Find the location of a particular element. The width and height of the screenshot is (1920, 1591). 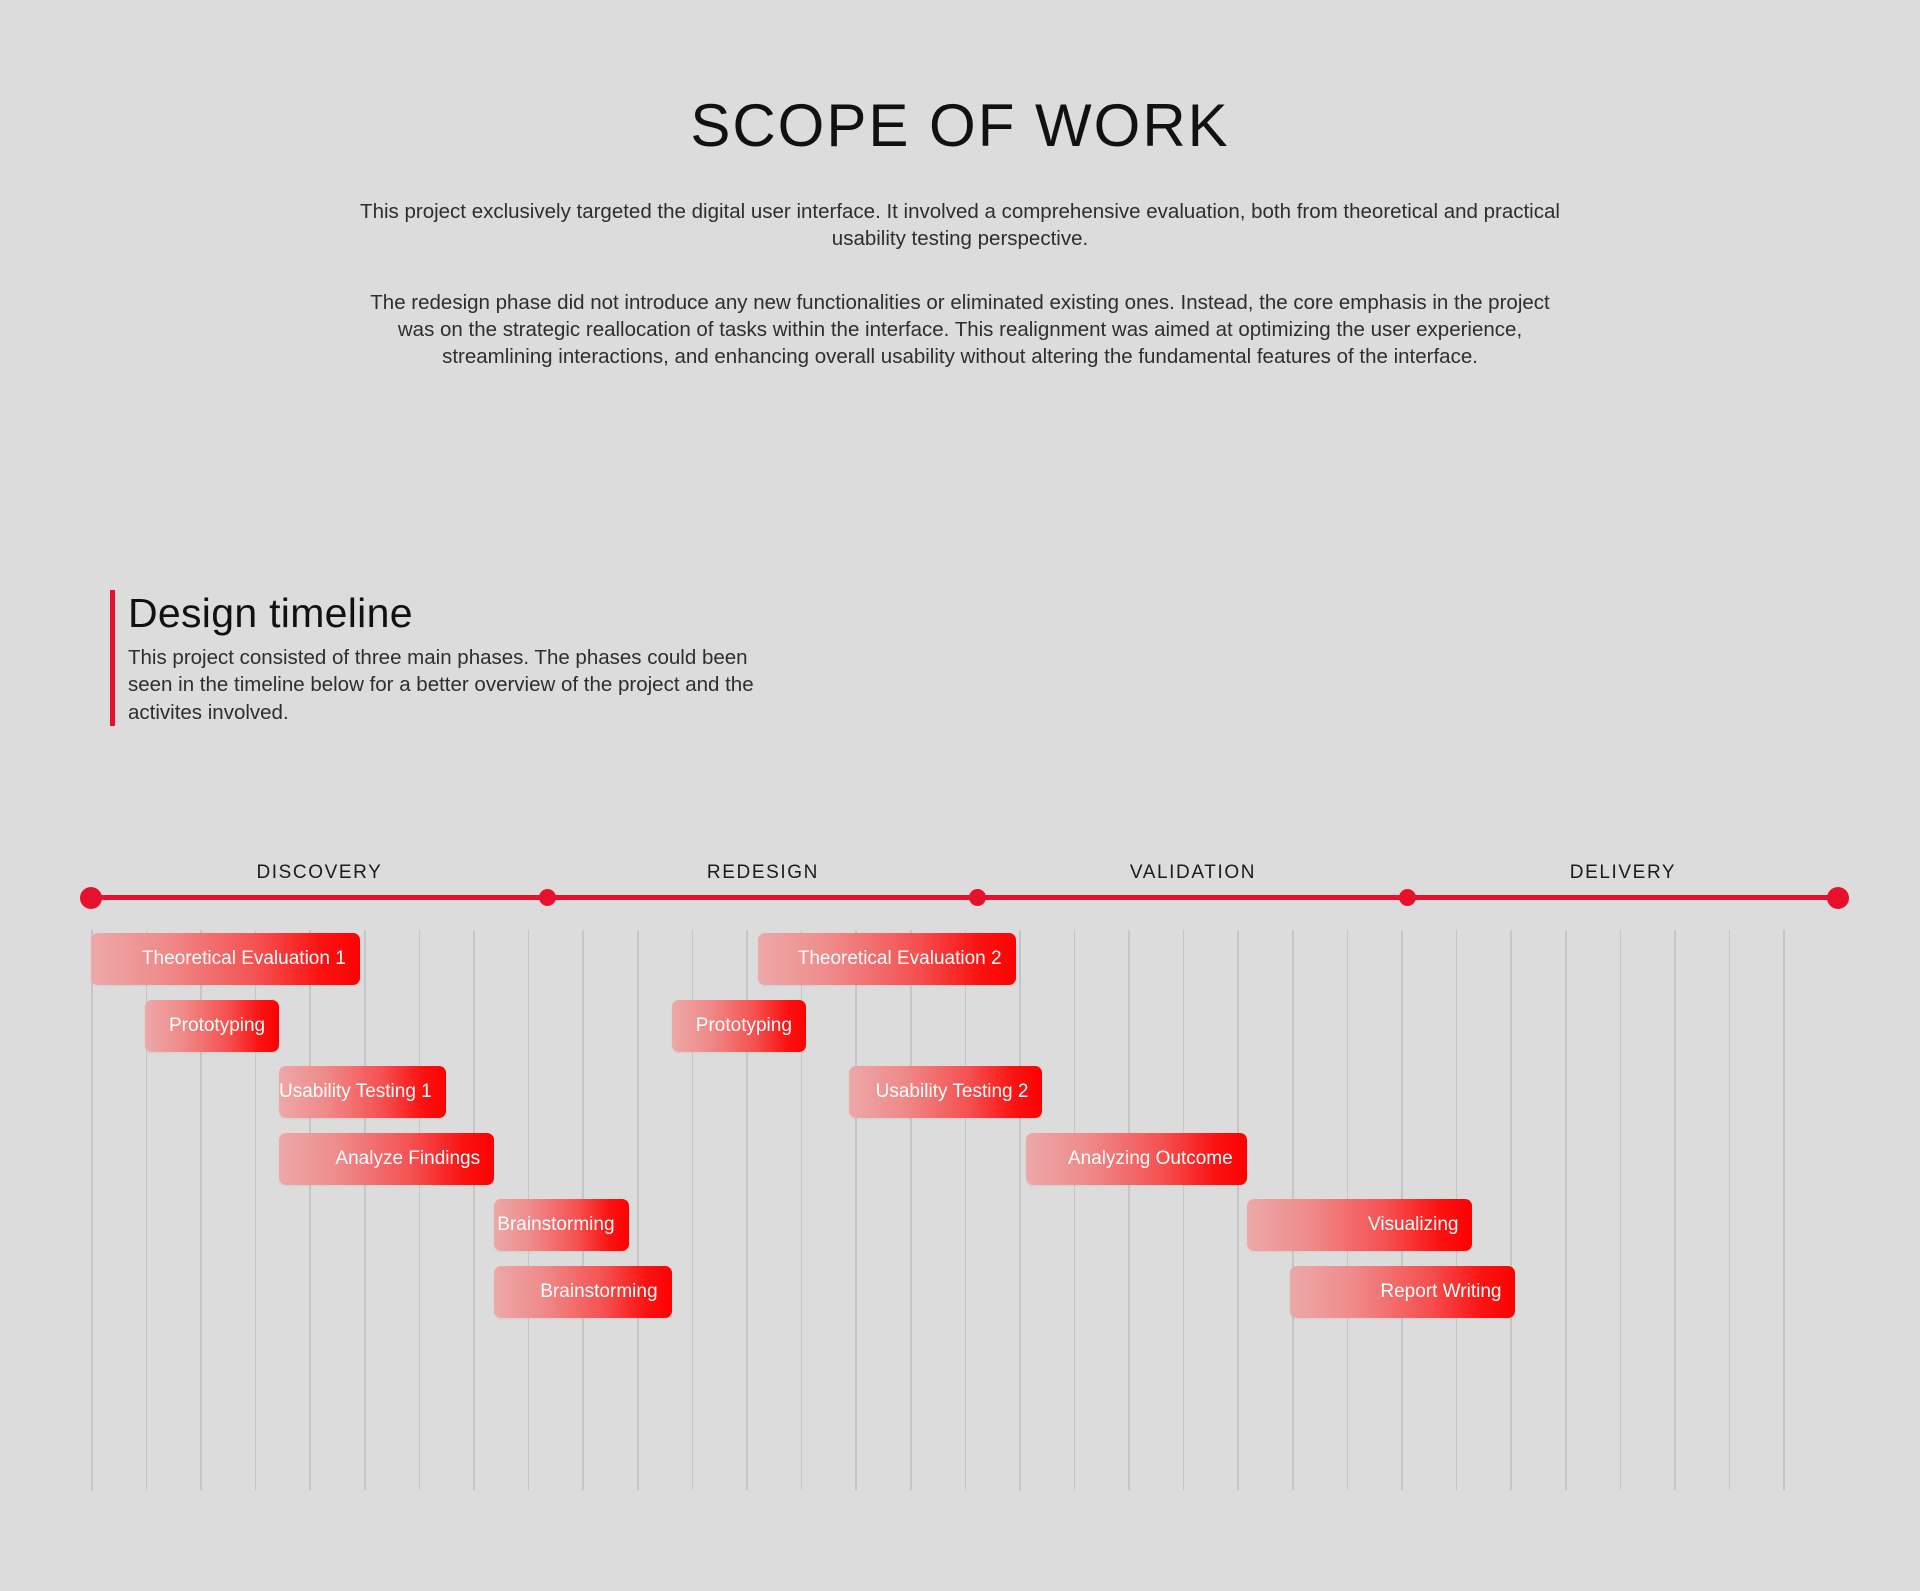

gantt-bar: Usability Testing 2 is located at coordinates (945, 1092).